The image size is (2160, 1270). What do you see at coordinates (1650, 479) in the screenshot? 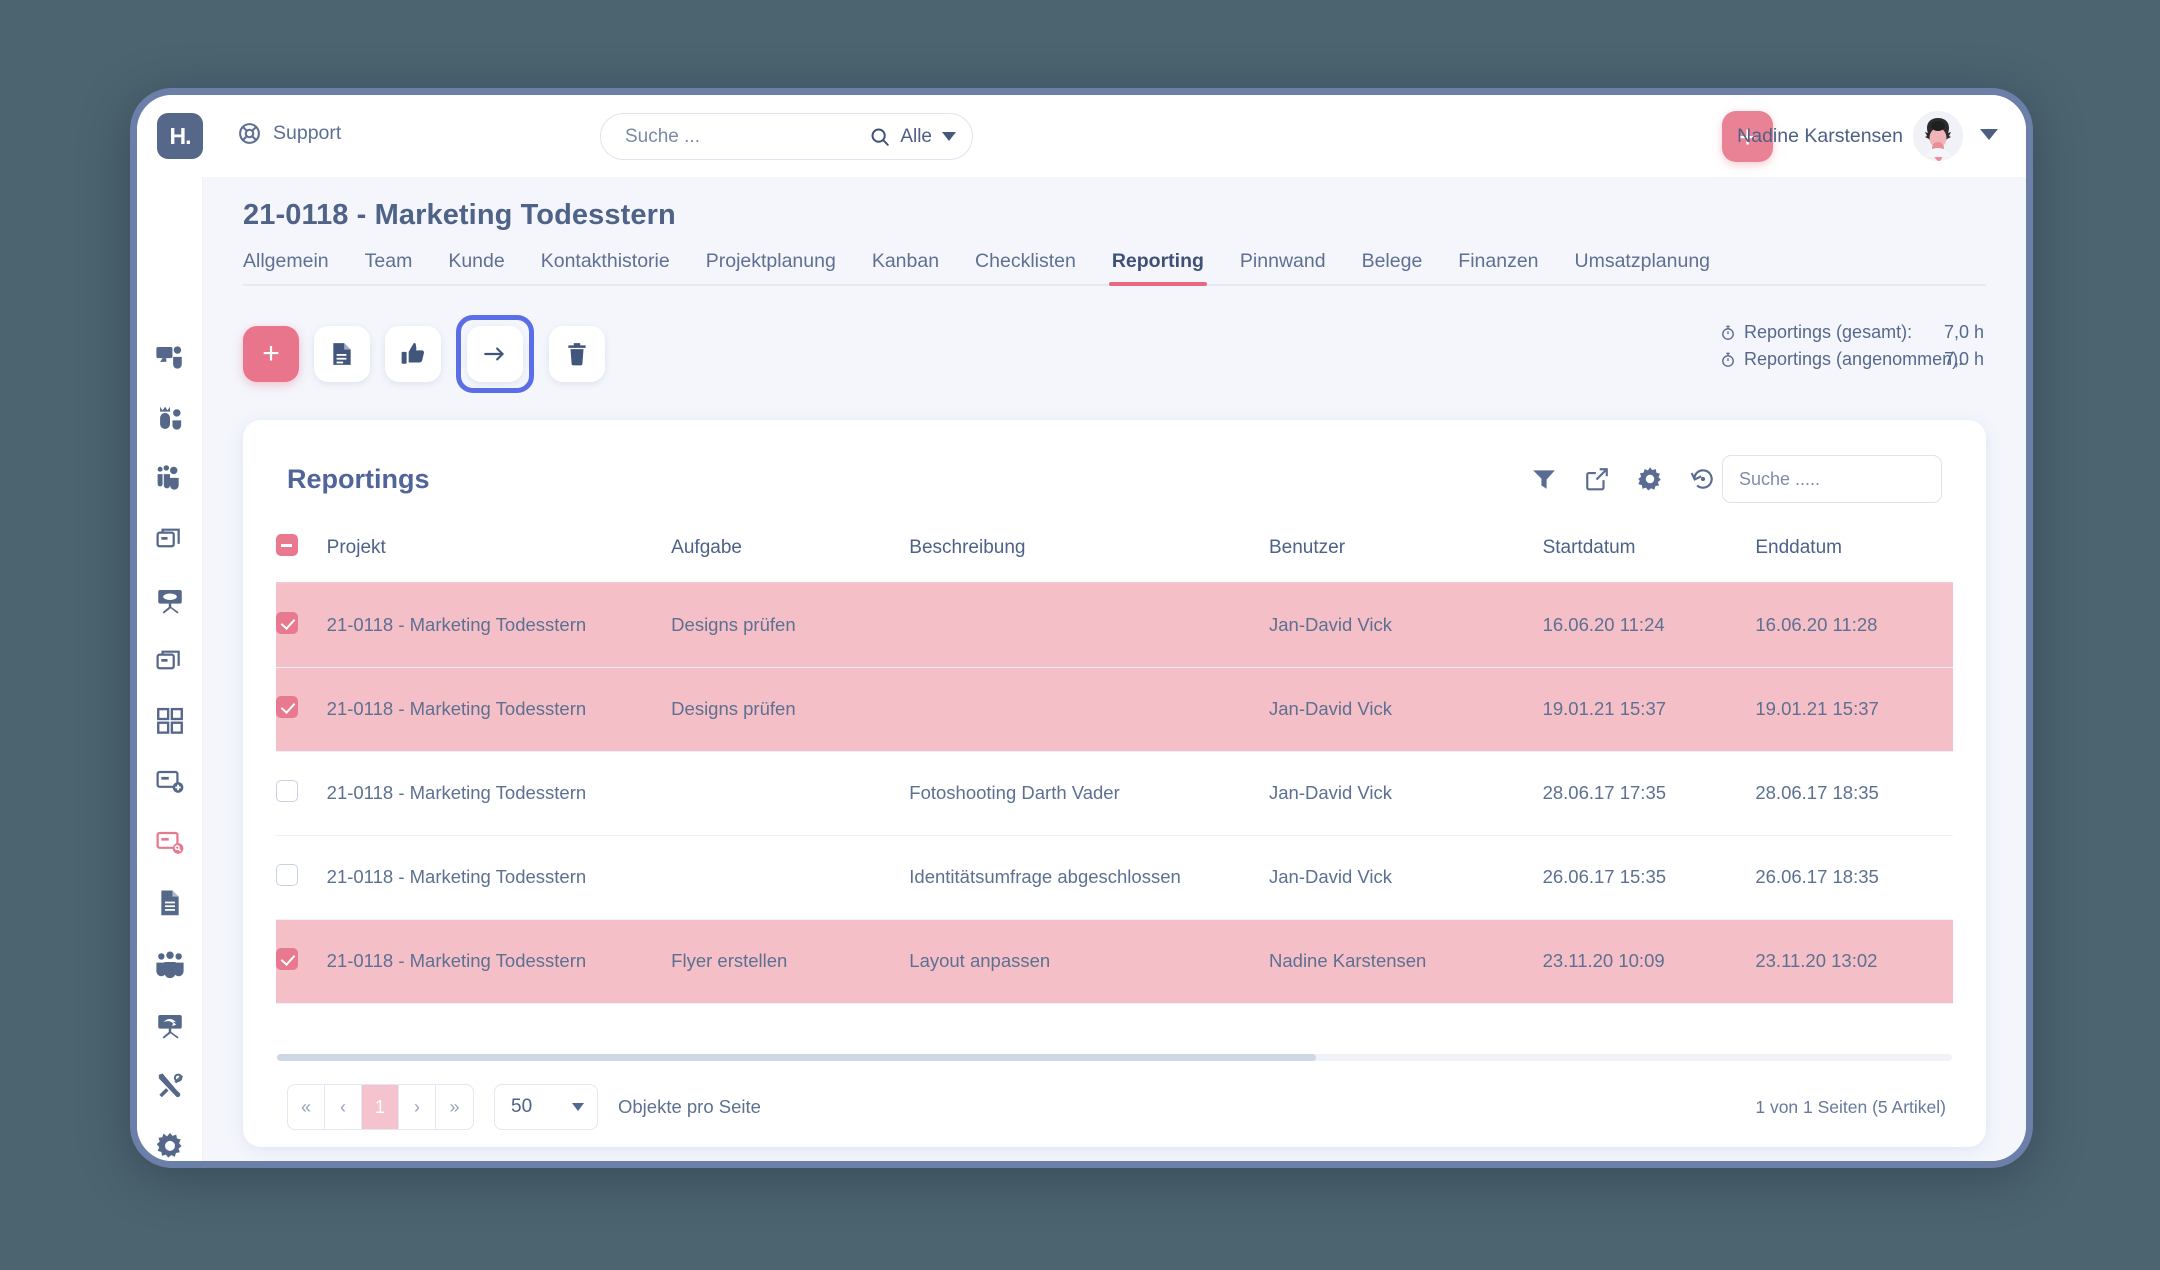
I see `gear-icon` at bounding box center [1650, 479].